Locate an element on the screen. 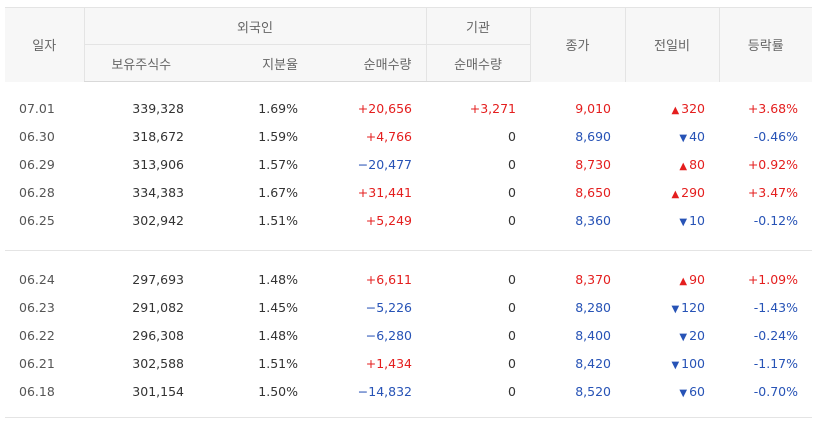 This screenshot has height=423, width=817. cell-holdings: 302,588 is located at coordinates (158, 363).